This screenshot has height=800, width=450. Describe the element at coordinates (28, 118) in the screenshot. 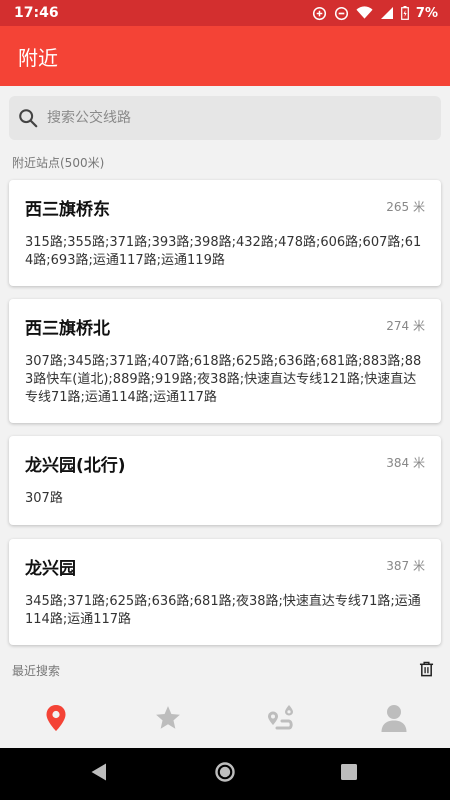

I see `search-icon` at that location.